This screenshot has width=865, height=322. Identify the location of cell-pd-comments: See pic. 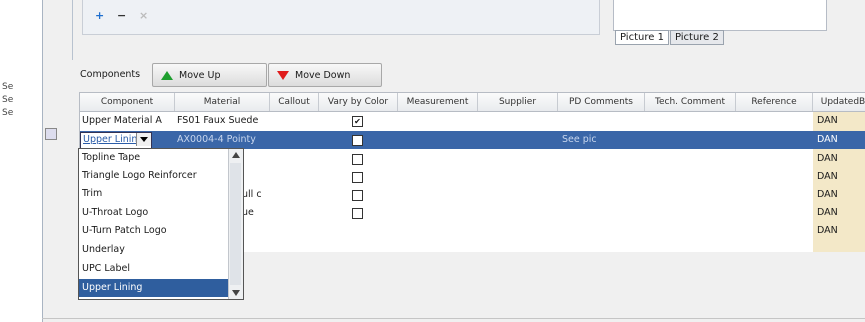
(601, 140).